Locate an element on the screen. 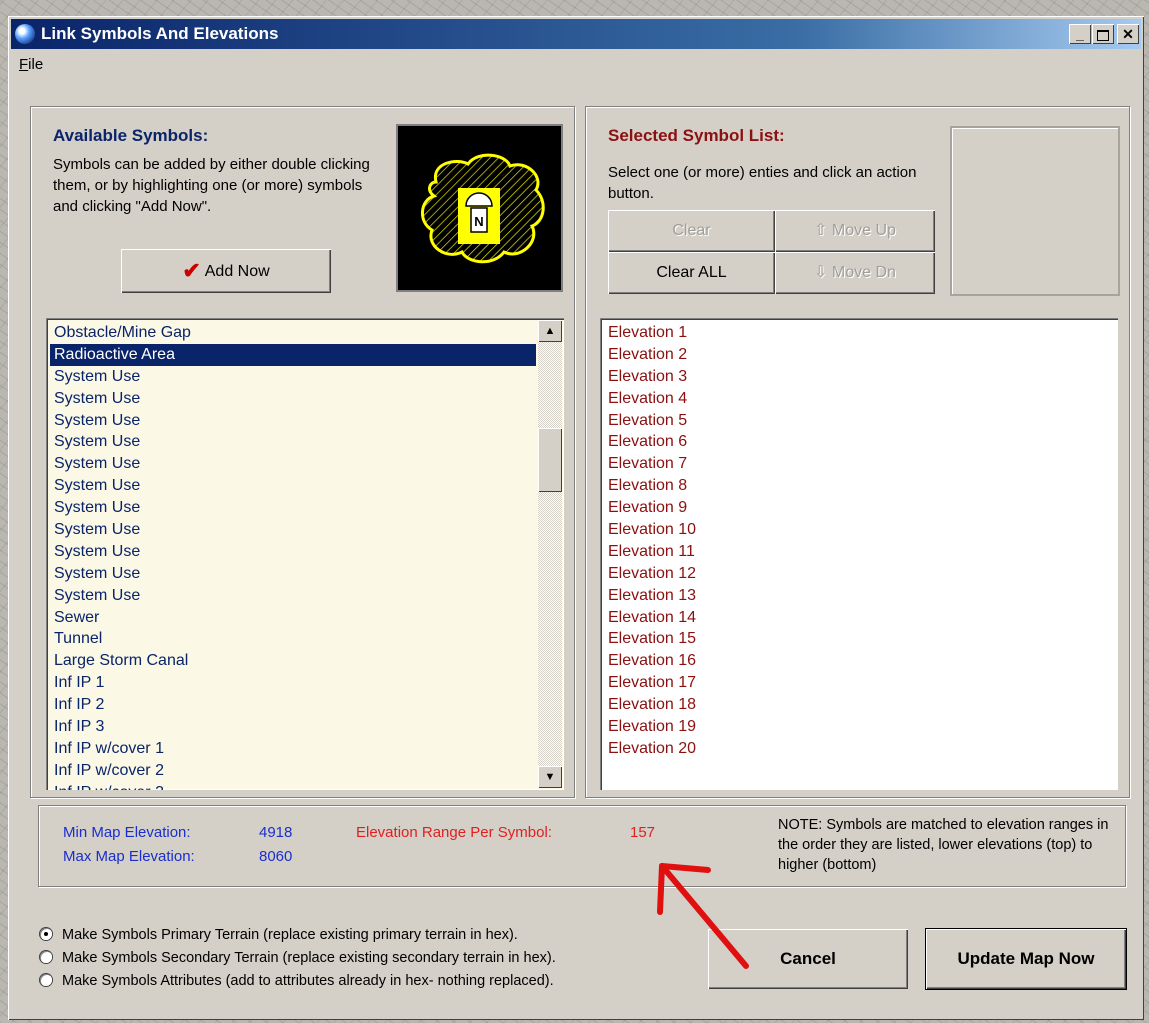 The image size is (1149, 1023). radio-primary is located at coordinates (46, 934).